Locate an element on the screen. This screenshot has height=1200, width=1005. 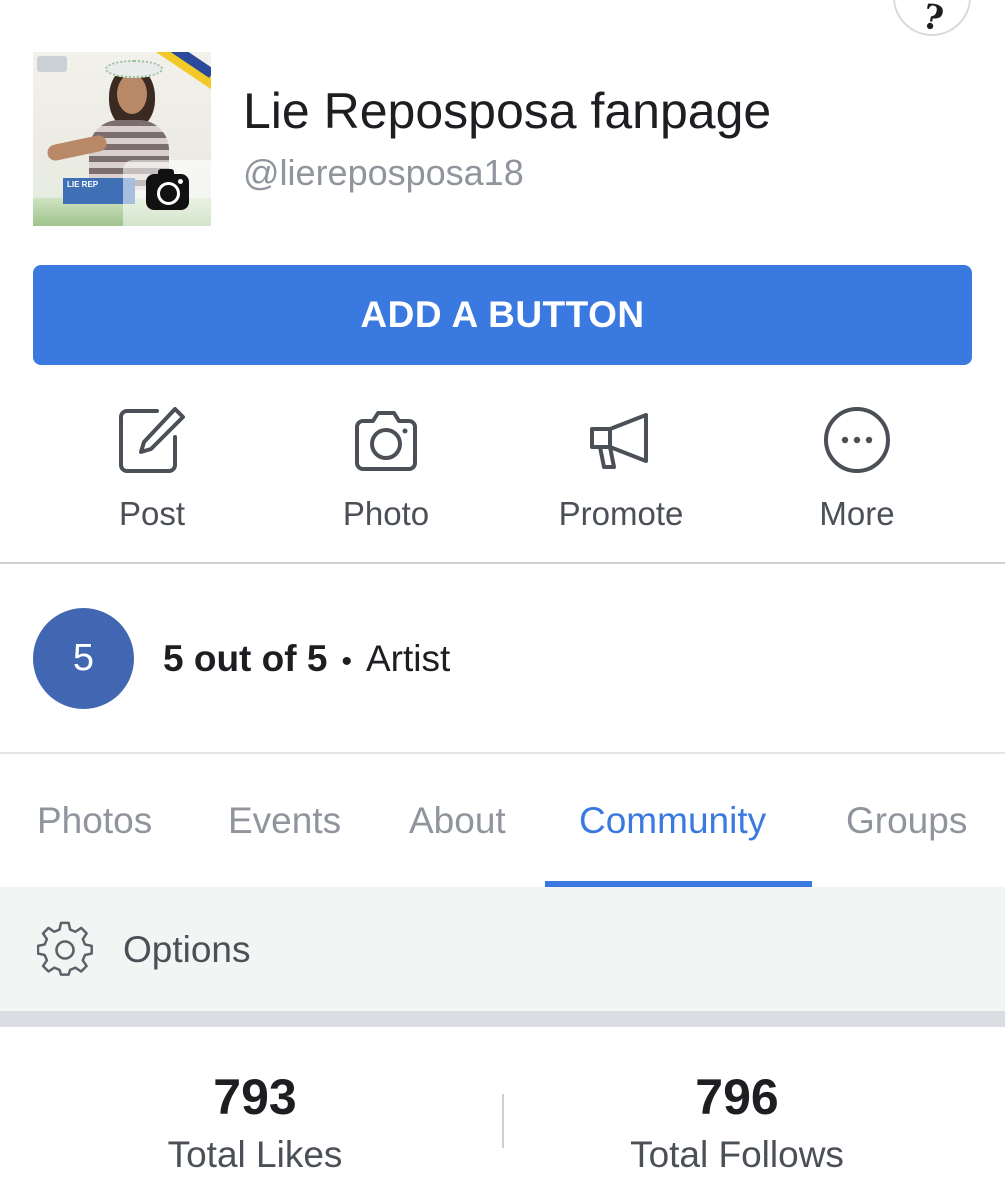
post-action-button: Post is located at coordinates (152, 470).